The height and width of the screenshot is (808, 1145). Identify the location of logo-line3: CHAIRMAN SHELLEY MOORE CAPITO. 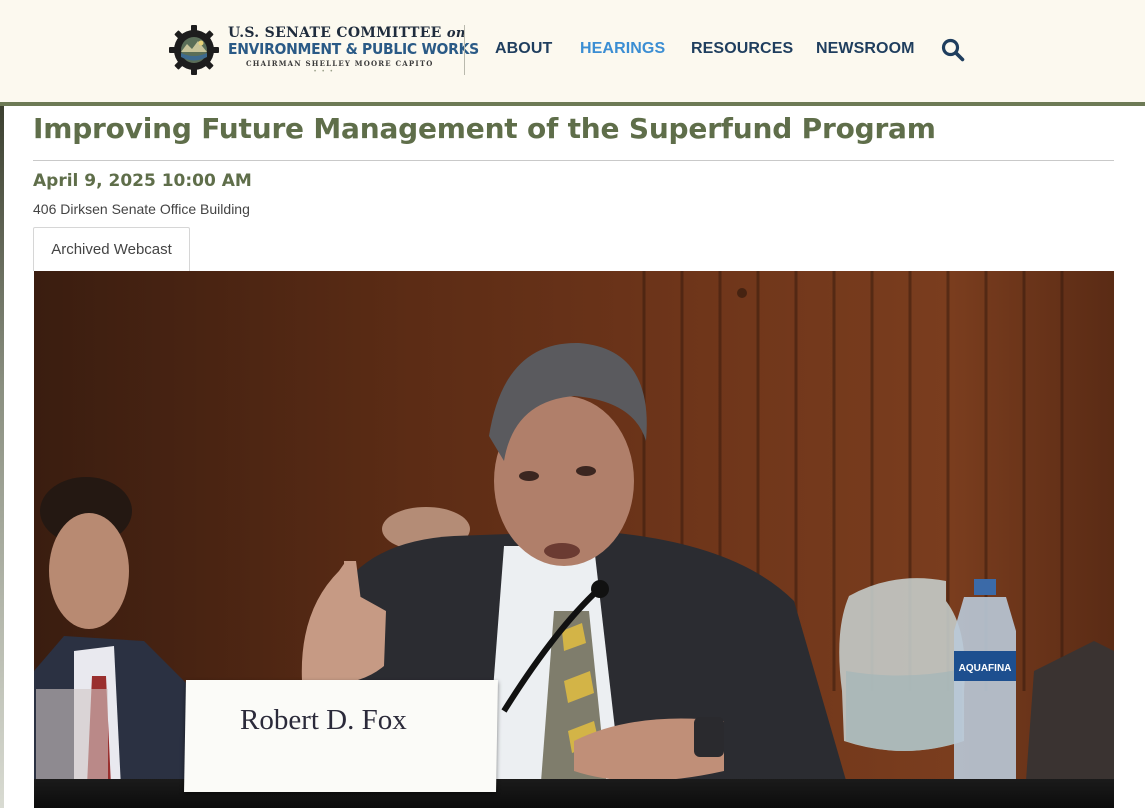
(340, 63).